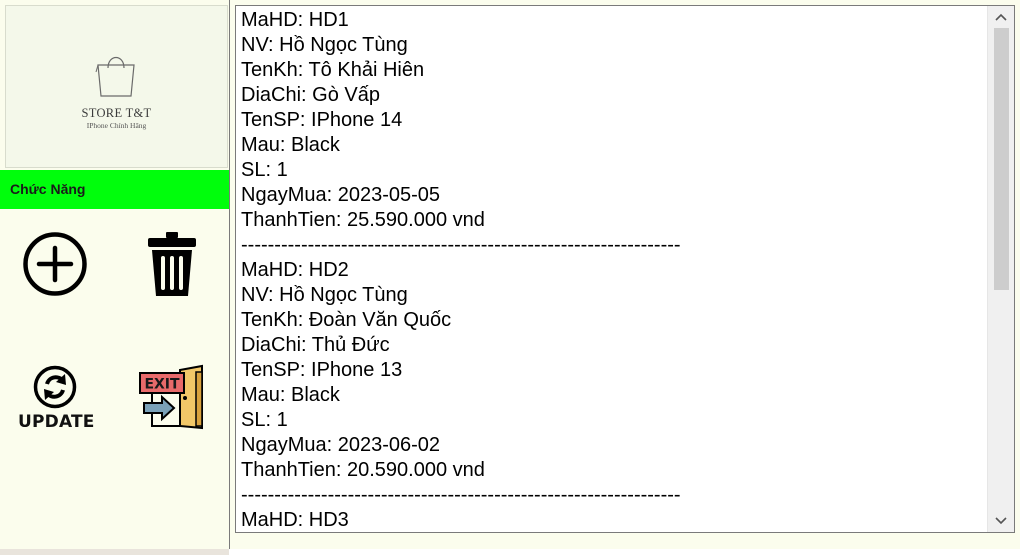  I want to click on plus-circle-icon, so click(55, 264).